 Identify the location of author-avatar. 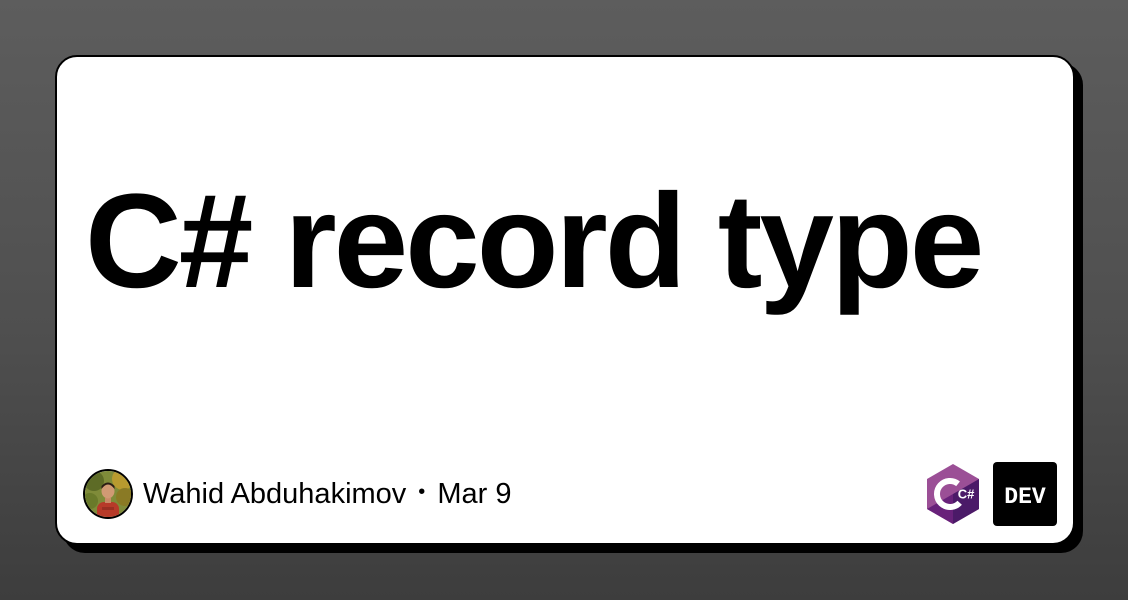
(108, 494).